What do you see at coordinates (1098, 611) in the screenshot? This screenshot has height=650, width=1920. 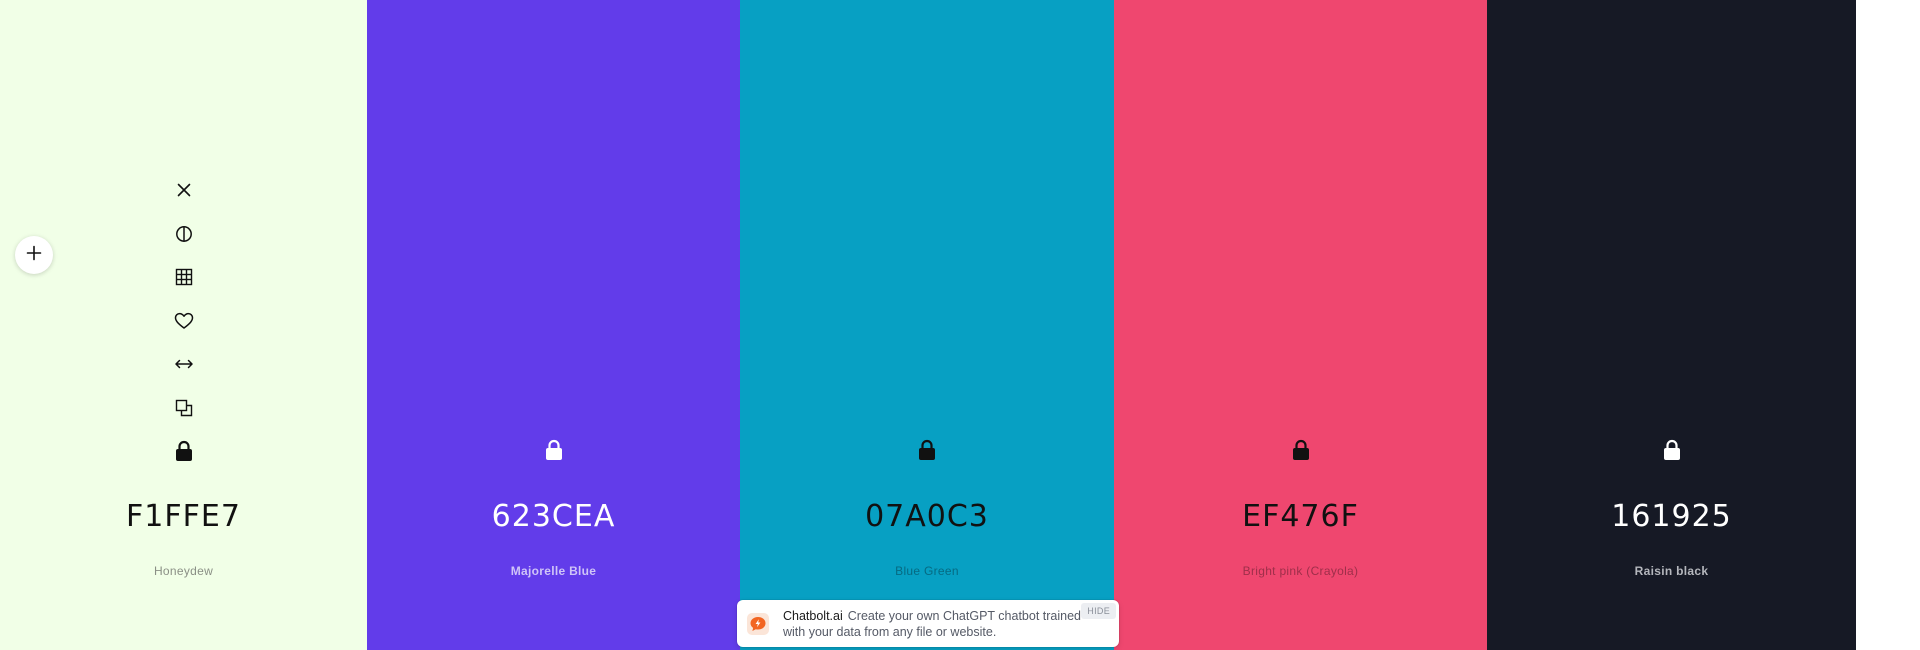 I see `hide-banner-button: HIDE` at bounding box center [1098, 611].